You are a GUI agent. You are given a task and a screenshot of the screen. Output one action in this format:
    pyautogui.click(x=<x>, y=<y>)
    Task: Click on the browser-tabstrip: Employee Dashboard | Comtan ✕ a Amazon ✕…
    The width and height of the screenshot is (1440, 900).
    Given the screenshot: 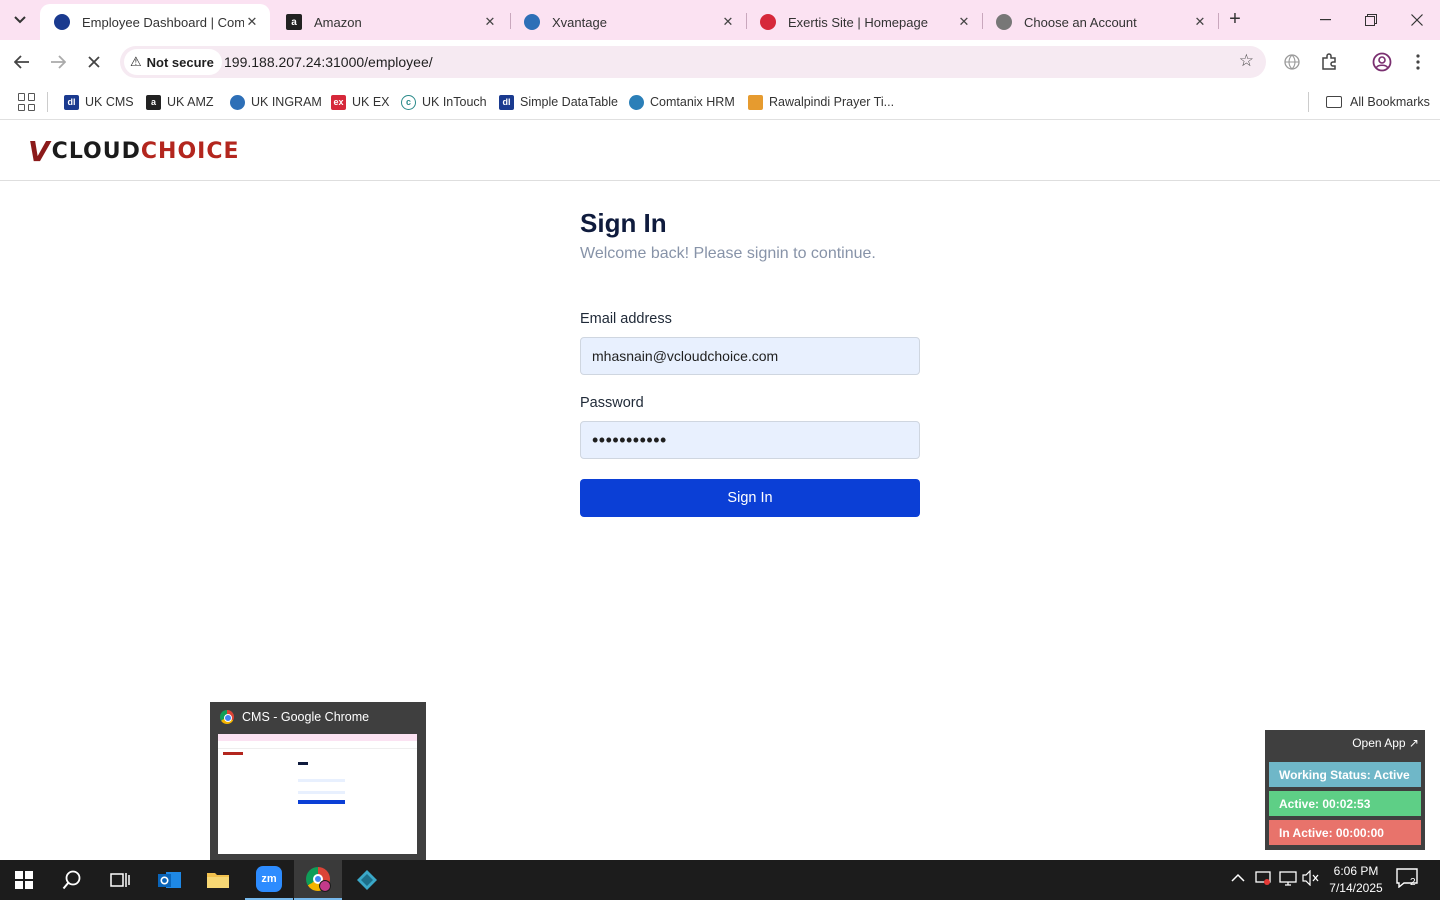 What is the action you would take?
    pyautogui.click(x=720, y=20)
    